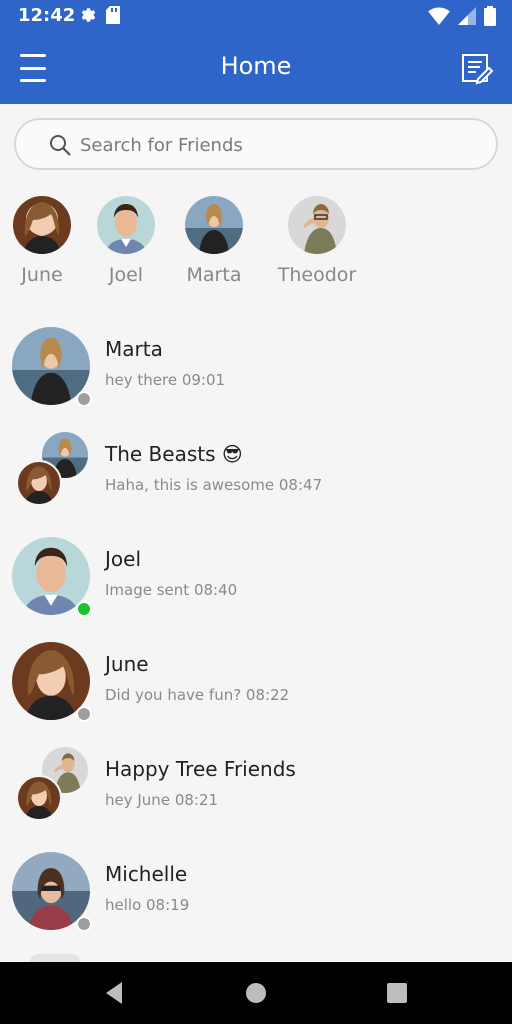 The image size is (512, 1024). What do you see at coordinates (162, 800) in the screenshot?
I see `chat-preview: hey June 08:21` at bounding box center [162, 800].